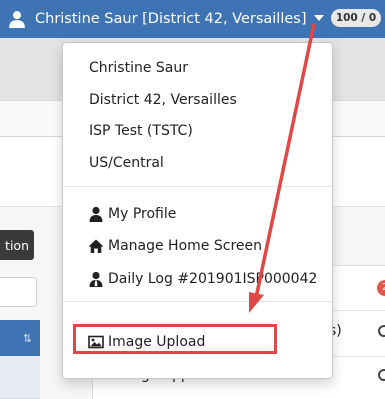  I want to click on table-header: ⇅, so click(20, 338).